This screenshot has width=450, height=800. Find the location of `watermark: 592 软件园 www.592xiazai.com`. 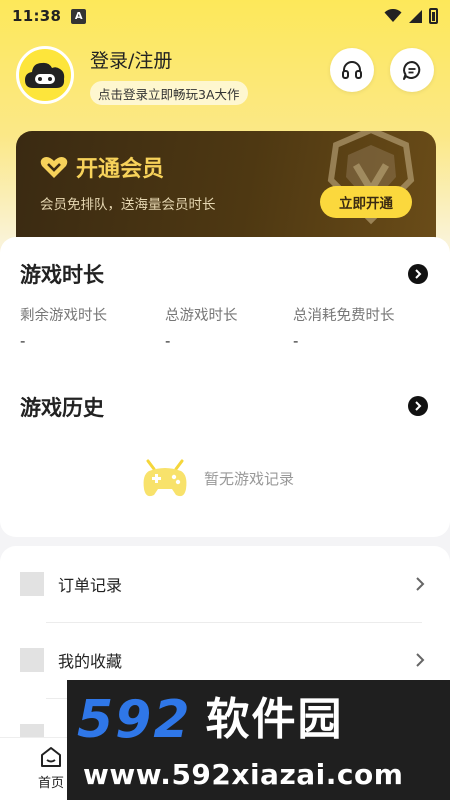

watermark: 592 软件园 www.592xiazai.com is located at coordinates (258, 740).